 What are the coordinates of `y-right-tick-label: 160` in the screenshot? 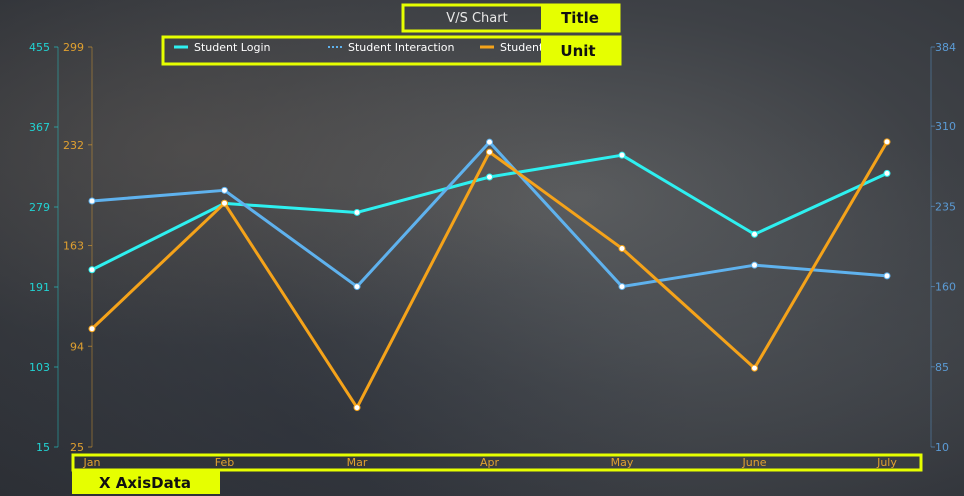 It's located at (945, 287).